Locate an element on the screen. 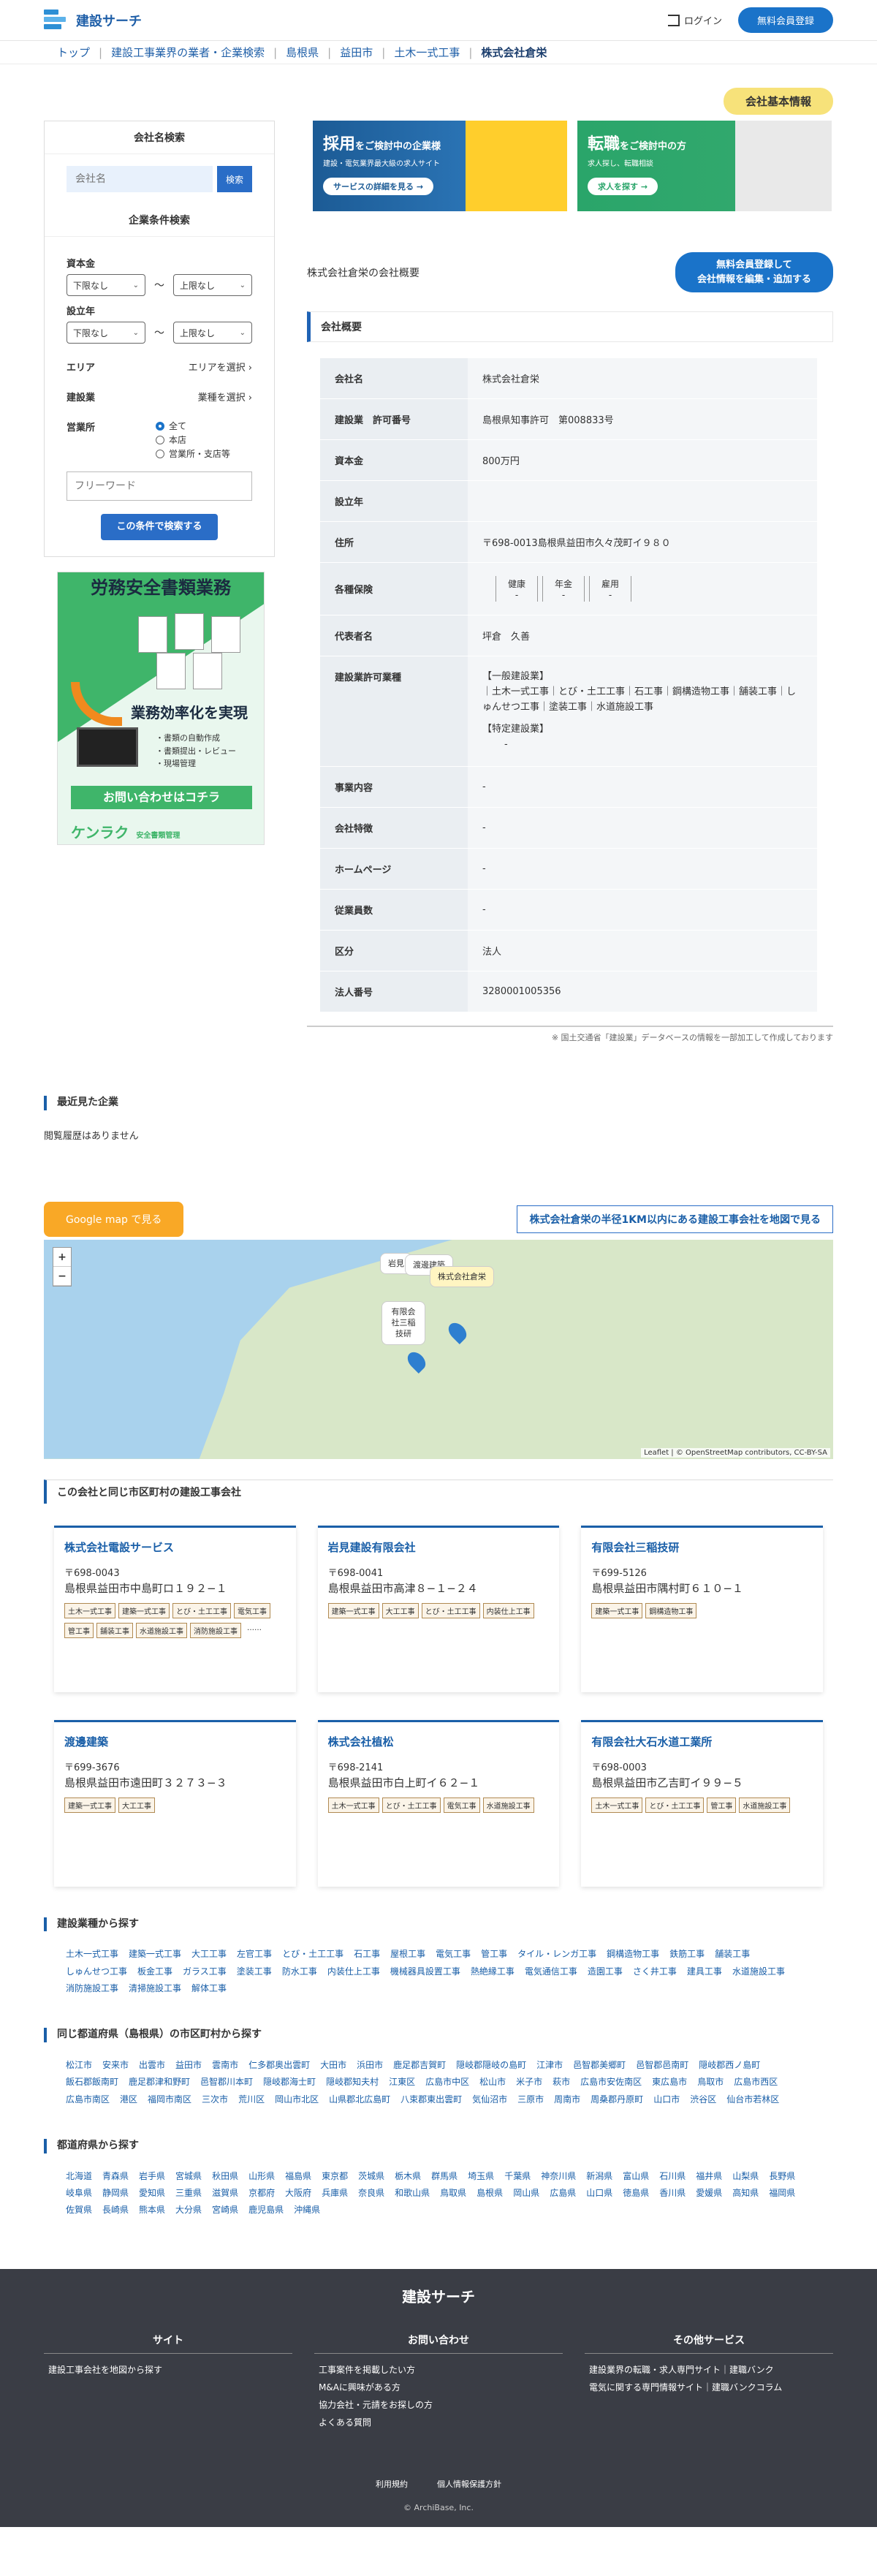  pref-link: 宮城県 is located at coordinates (188, 2176).